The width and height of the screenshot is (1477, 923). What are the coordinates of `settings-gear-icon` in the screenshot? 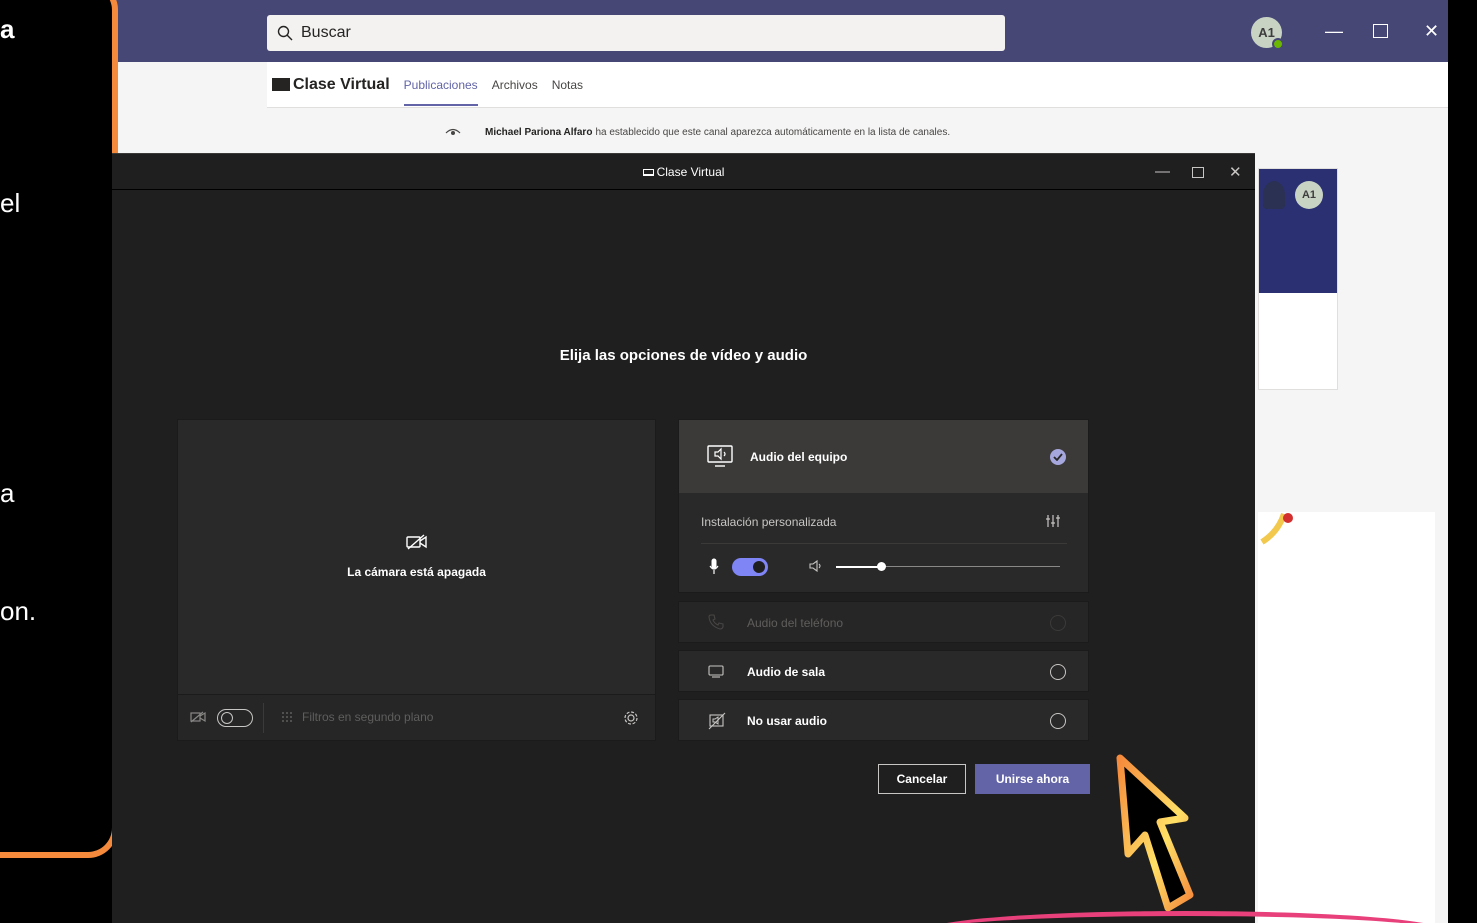 It's located at (631, 718).